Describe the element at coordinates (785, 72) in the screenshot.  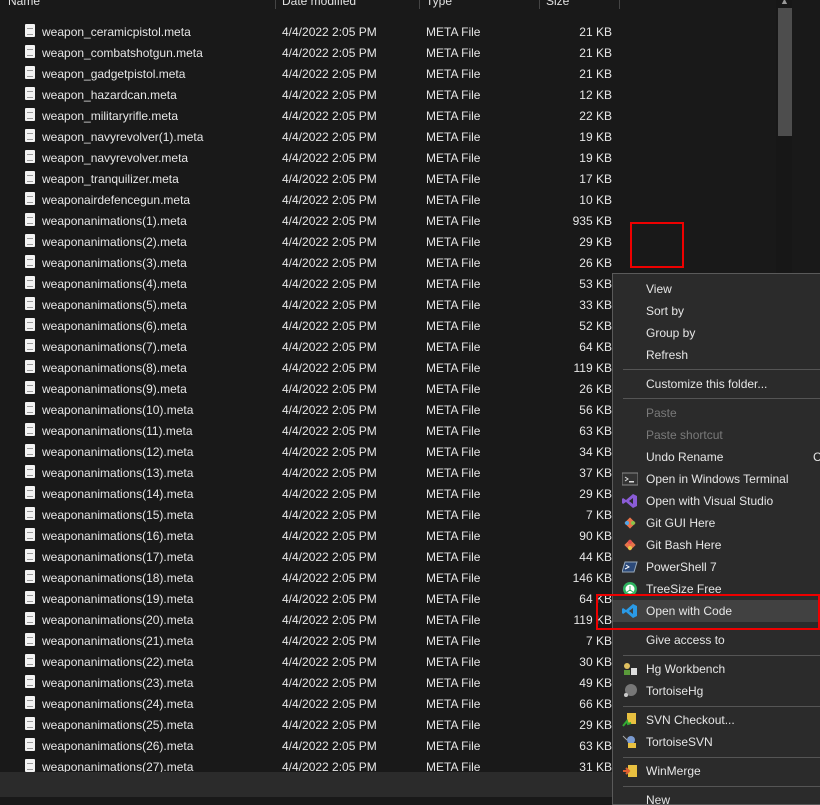
I see `scrollbar-thumb` at that location.